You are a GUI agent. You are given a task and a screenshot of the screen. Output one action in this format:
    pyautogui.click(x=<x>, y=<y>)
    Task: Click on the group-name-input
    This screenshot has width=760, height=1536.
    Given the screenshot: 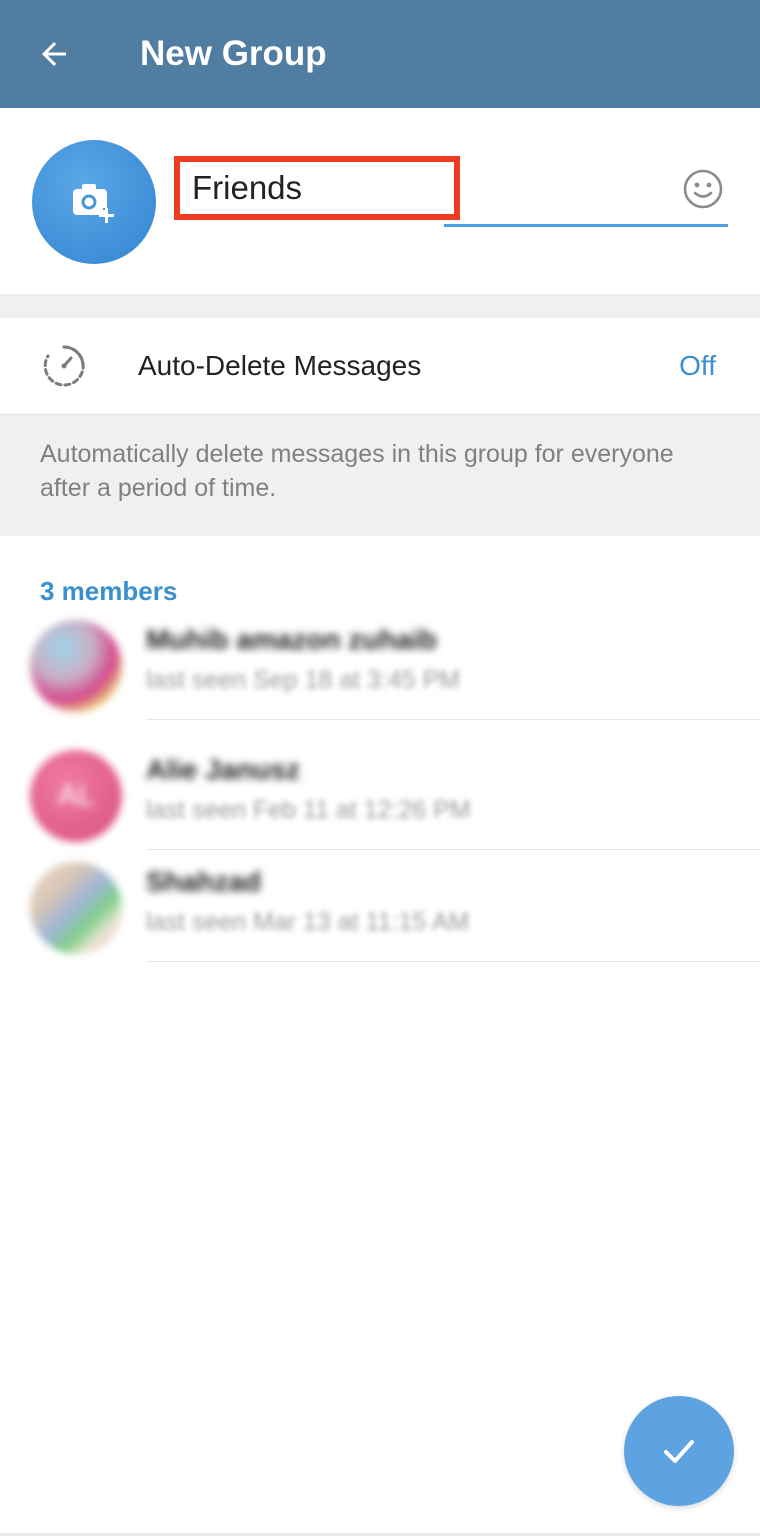 What is the action you would take?
    pyautogui.click(x=317, y=188)
    